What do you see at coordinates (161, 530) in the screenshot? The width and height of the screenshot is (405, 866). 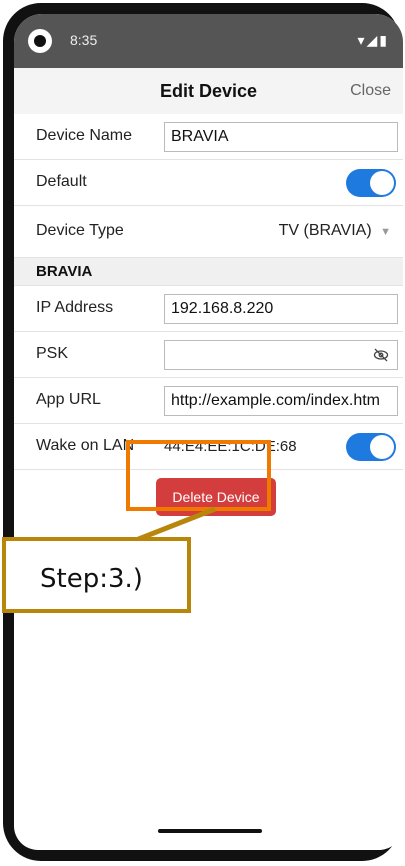 I see `callout-connector` at bounding box center [161, 530].